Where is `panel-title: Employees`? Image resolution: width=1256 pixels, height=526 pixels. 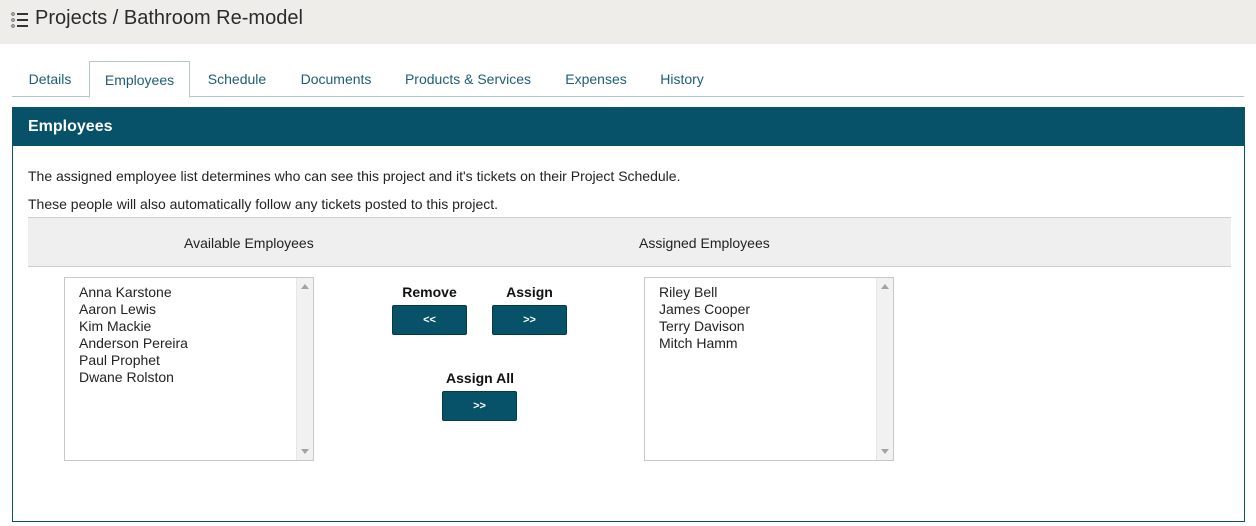
panel-title: Employees is located at coordinates (628, 127).